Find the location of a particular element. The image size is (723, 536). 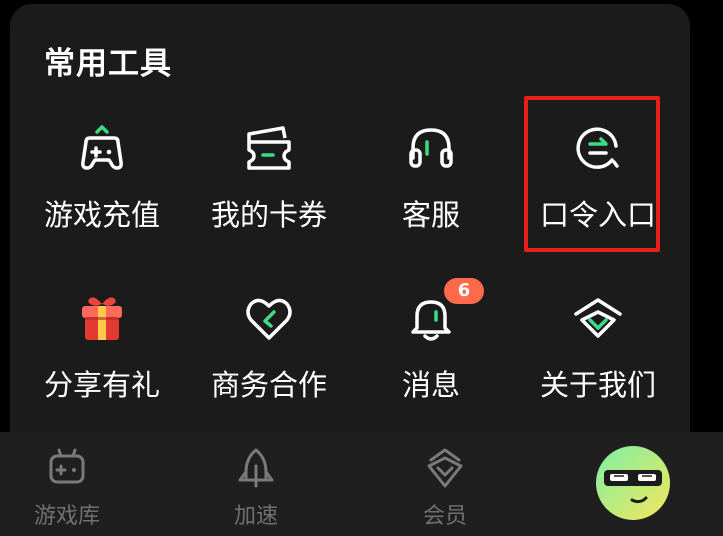

logo-icon is located at coordinates (598, 318).